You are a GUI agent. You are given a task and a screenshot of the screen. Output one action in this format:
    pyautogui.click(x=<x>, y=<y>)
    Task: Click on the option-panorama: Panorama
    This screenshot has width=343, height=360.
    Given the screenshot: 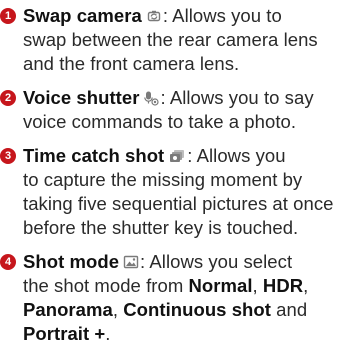 What is the action you would take?
    pyautogui.click(x=68, y=309)
    